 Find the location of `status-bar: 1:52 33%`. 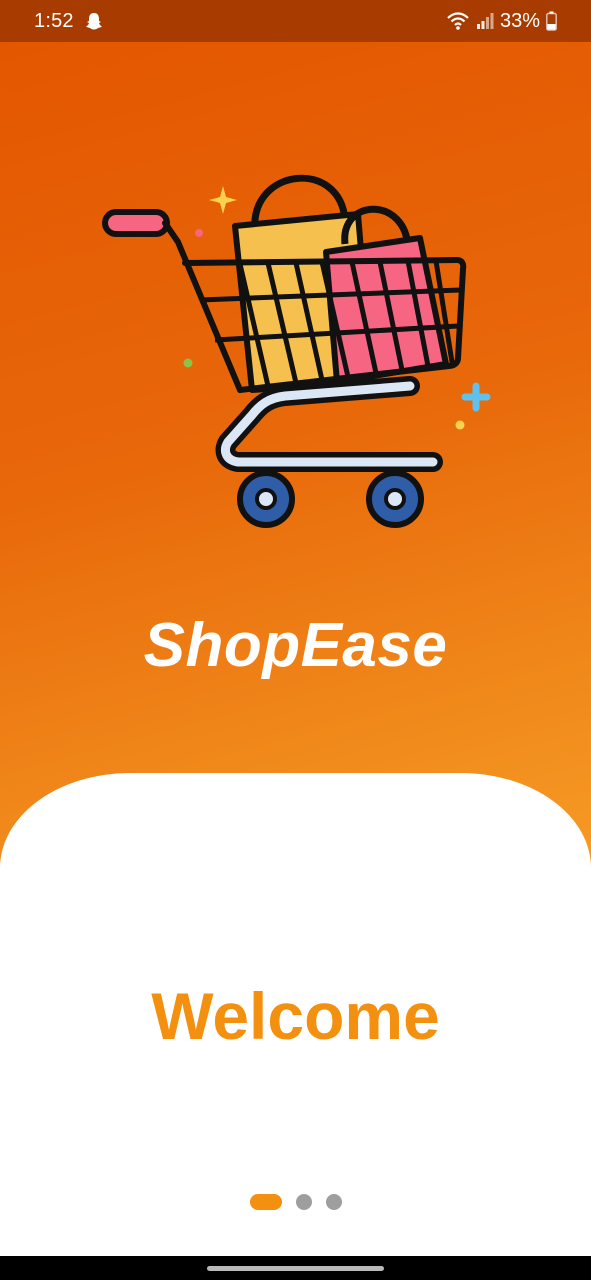

status-bar: 1:52 33% is located at coordinates (295, 21).